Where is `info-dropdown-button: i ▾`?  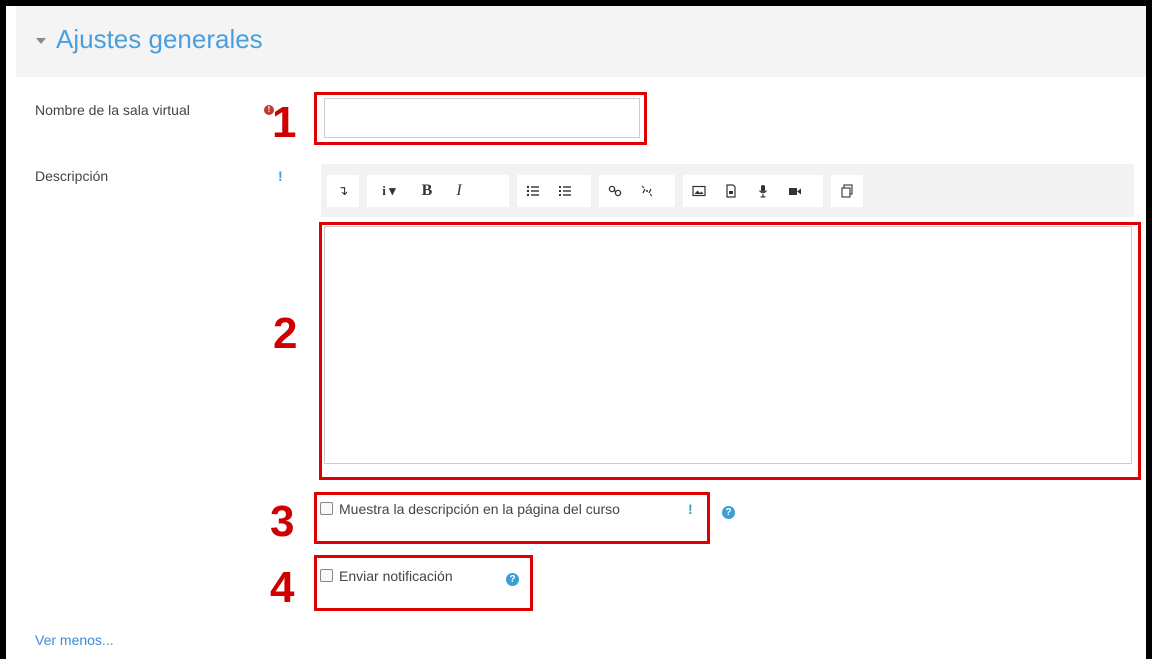
info-dropdown-button: i ▾ is located at coordinates (389, 191).